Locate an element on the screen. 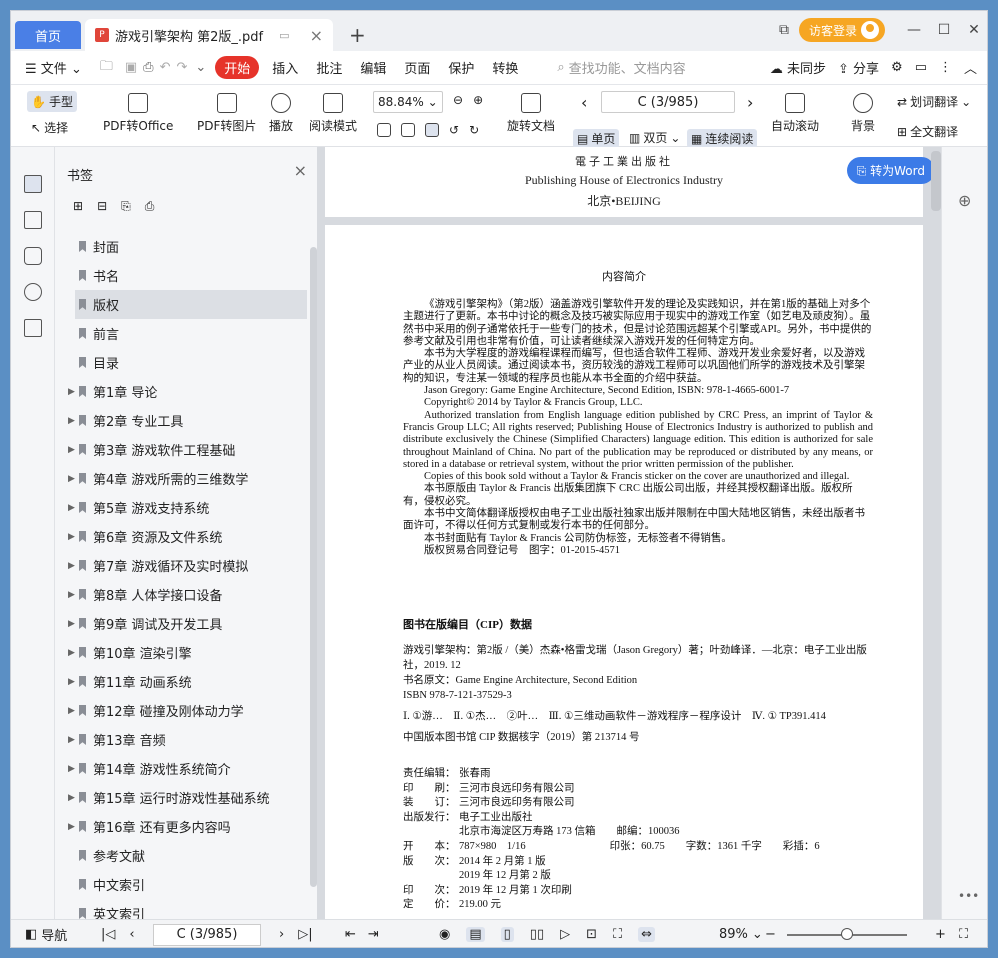  close-panel-icon: × is located at coordinates (300, 170).